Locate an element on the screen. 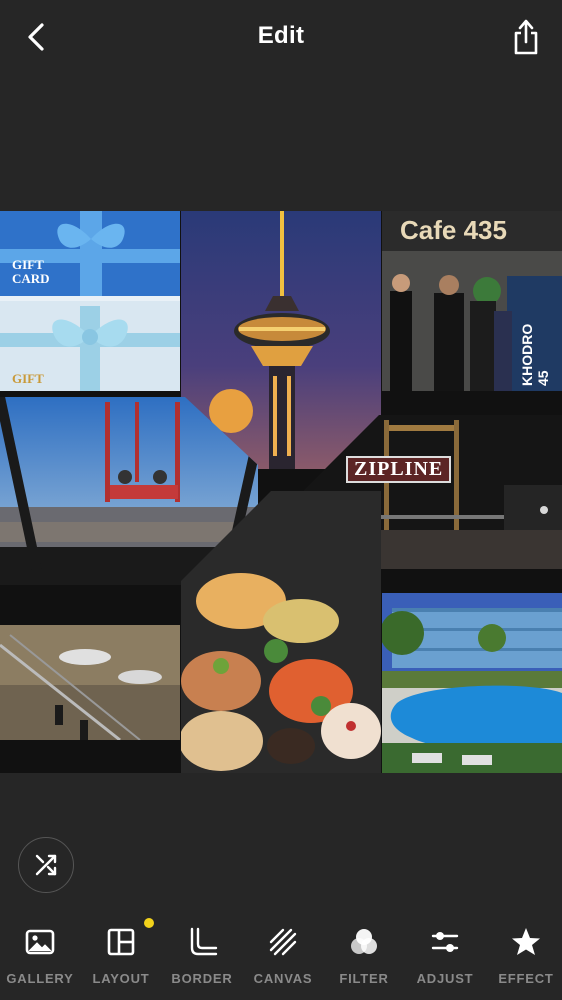  share-button is located at coordinates (526, 38).